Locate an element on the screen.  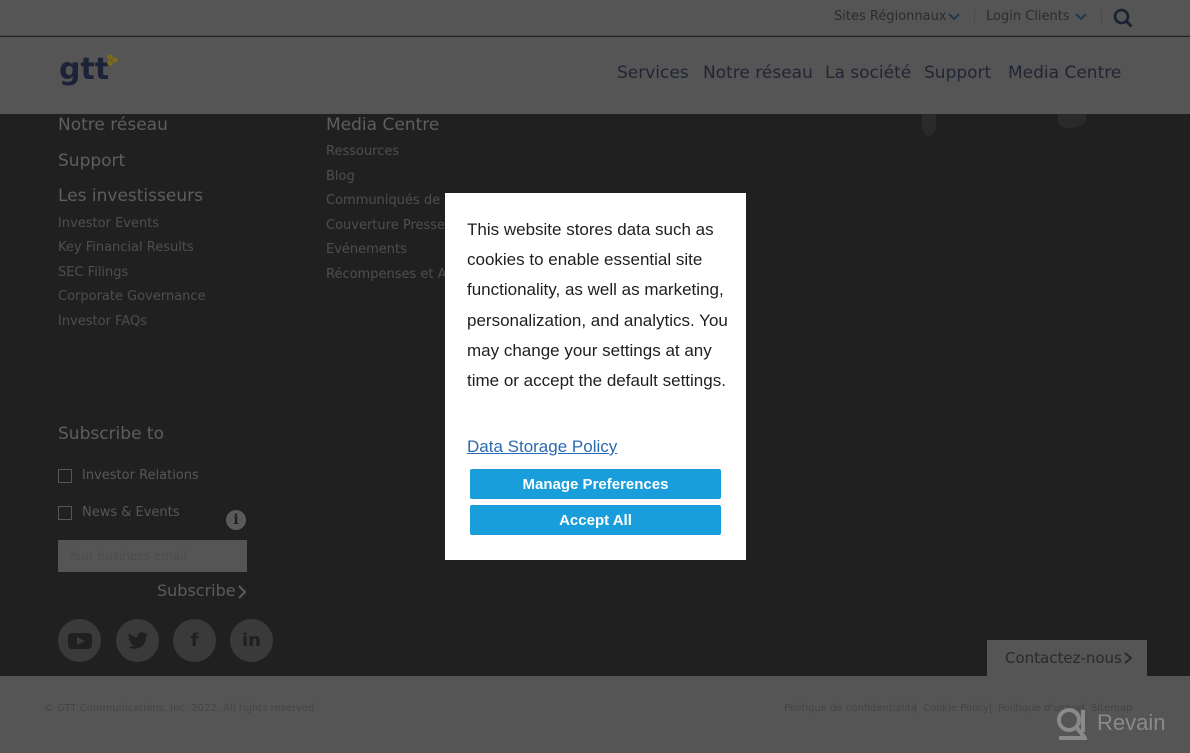
revain-watermark: Revain is located at coordinates (1110, 723).